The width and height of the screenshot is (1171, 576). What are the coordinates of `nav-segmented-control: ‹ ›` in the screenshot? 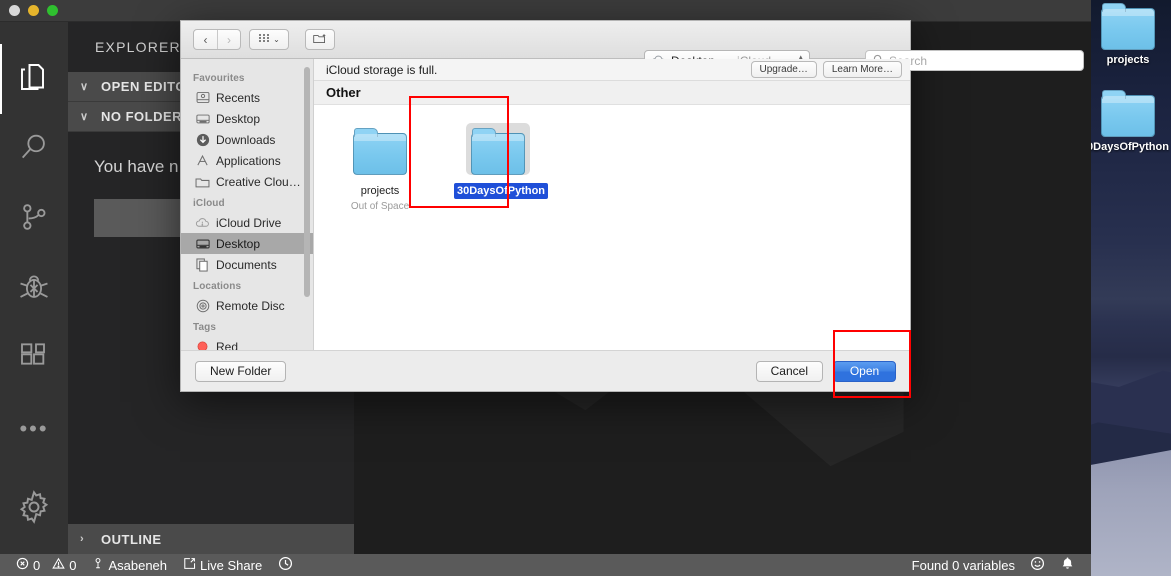 It's located at (217, 39).